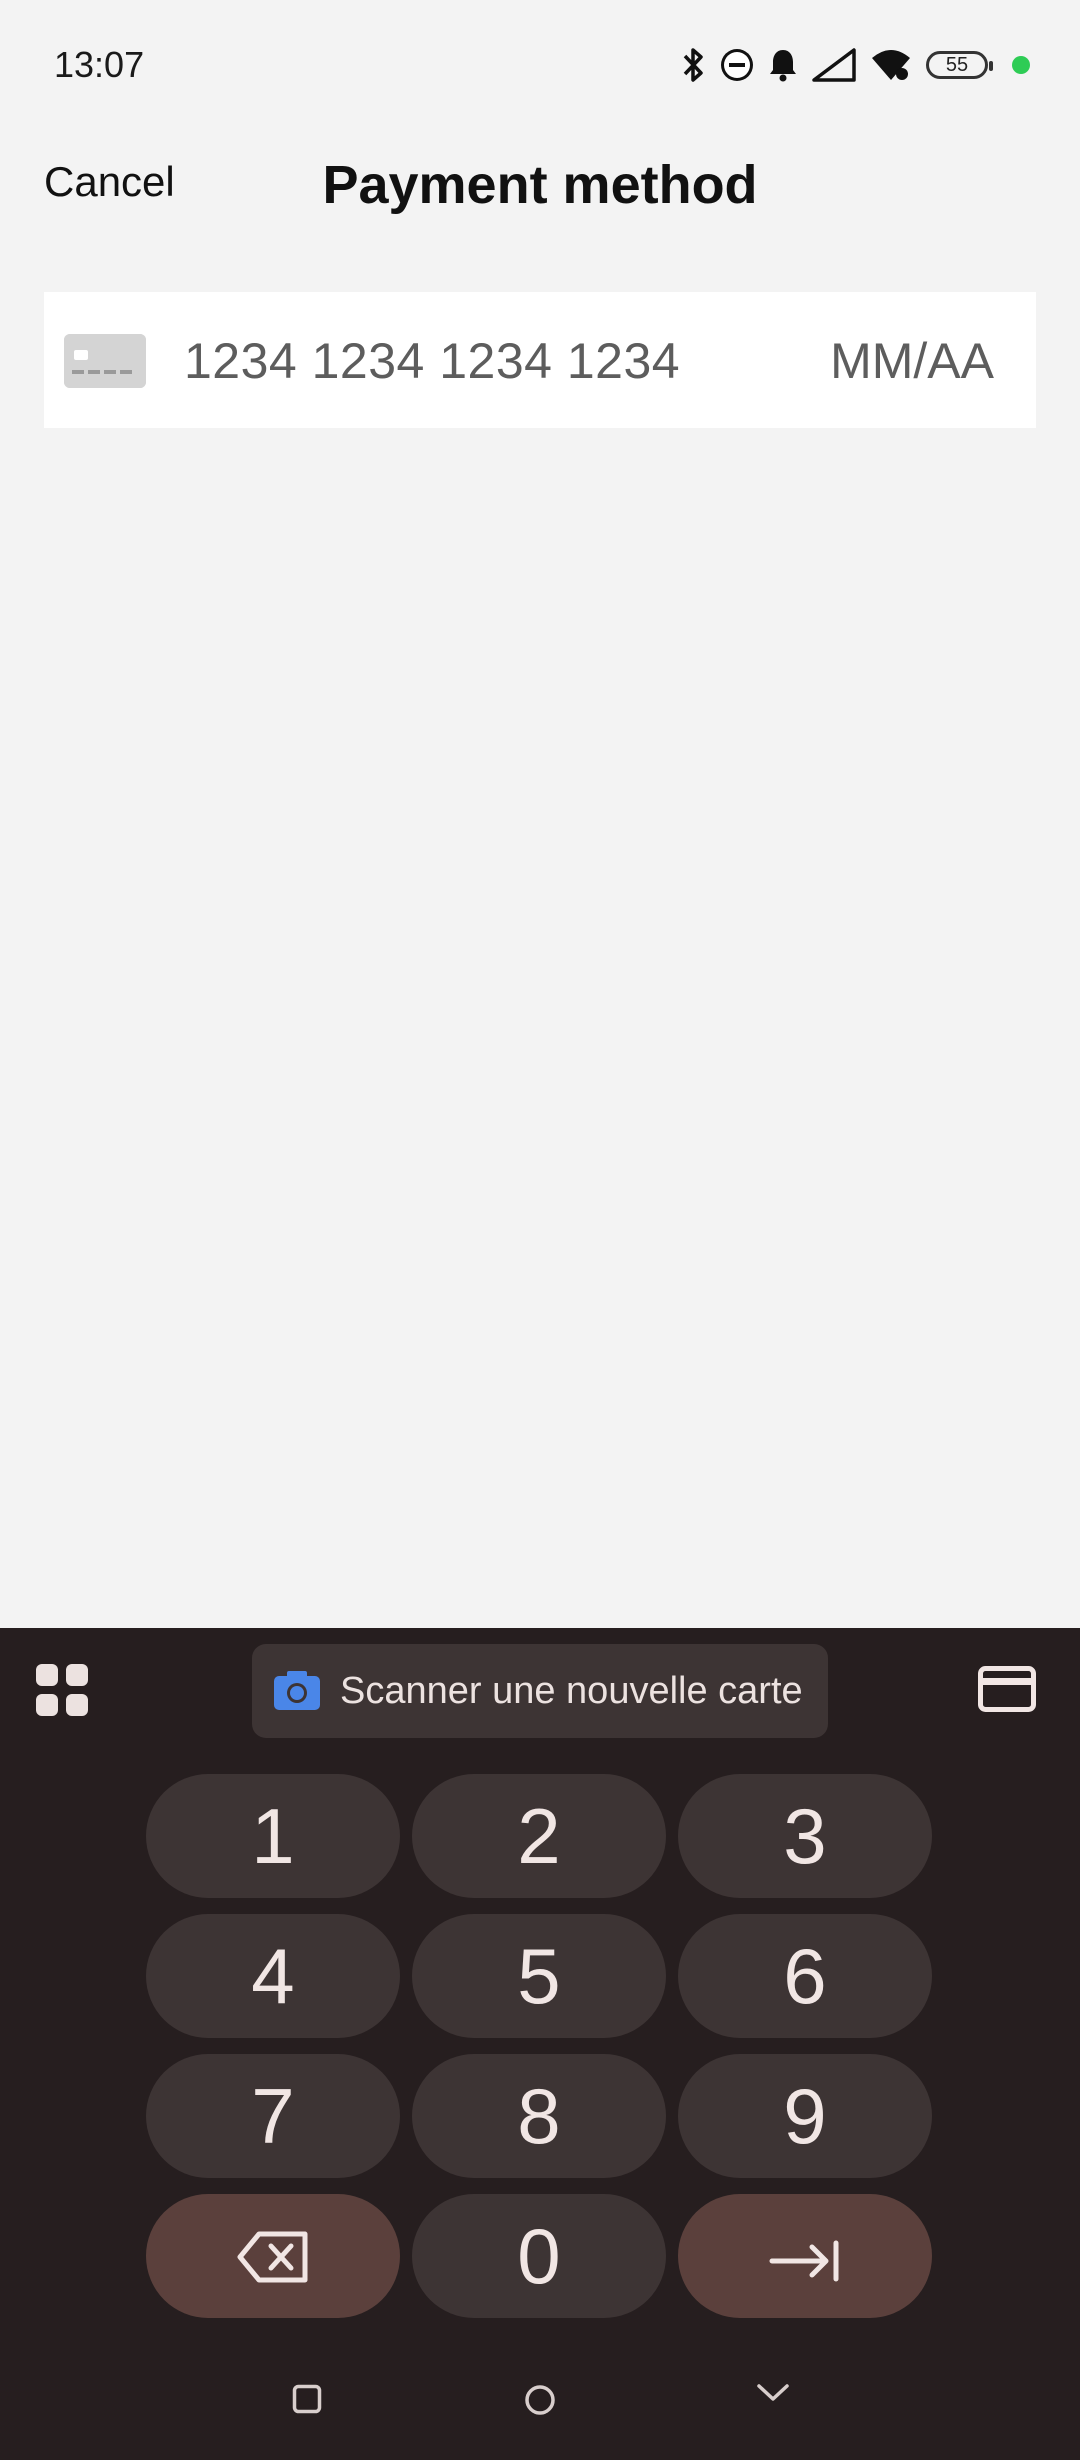 The image size is (1080, 2460). What do you see at coordinates (891, 65) in the screenshot?
I see `wifi-icon` at bounding box center [891, 65].